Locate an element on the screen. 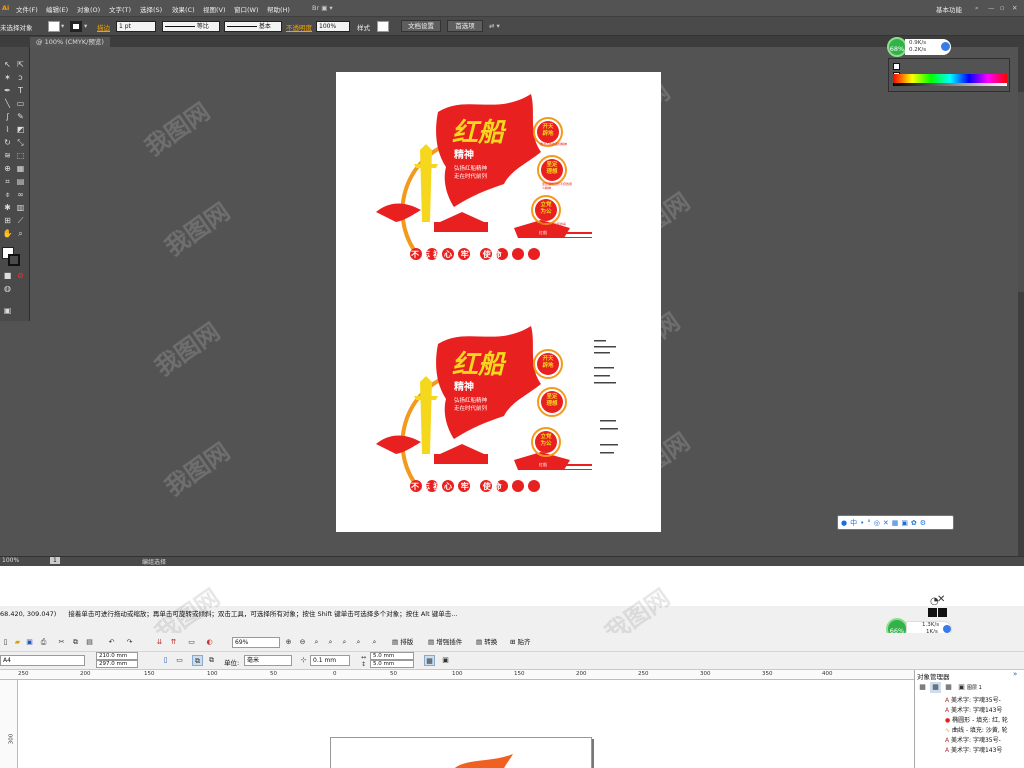 The image size is (1024, 768). redo-icon: ↷ is located at coordinates (129, 642).